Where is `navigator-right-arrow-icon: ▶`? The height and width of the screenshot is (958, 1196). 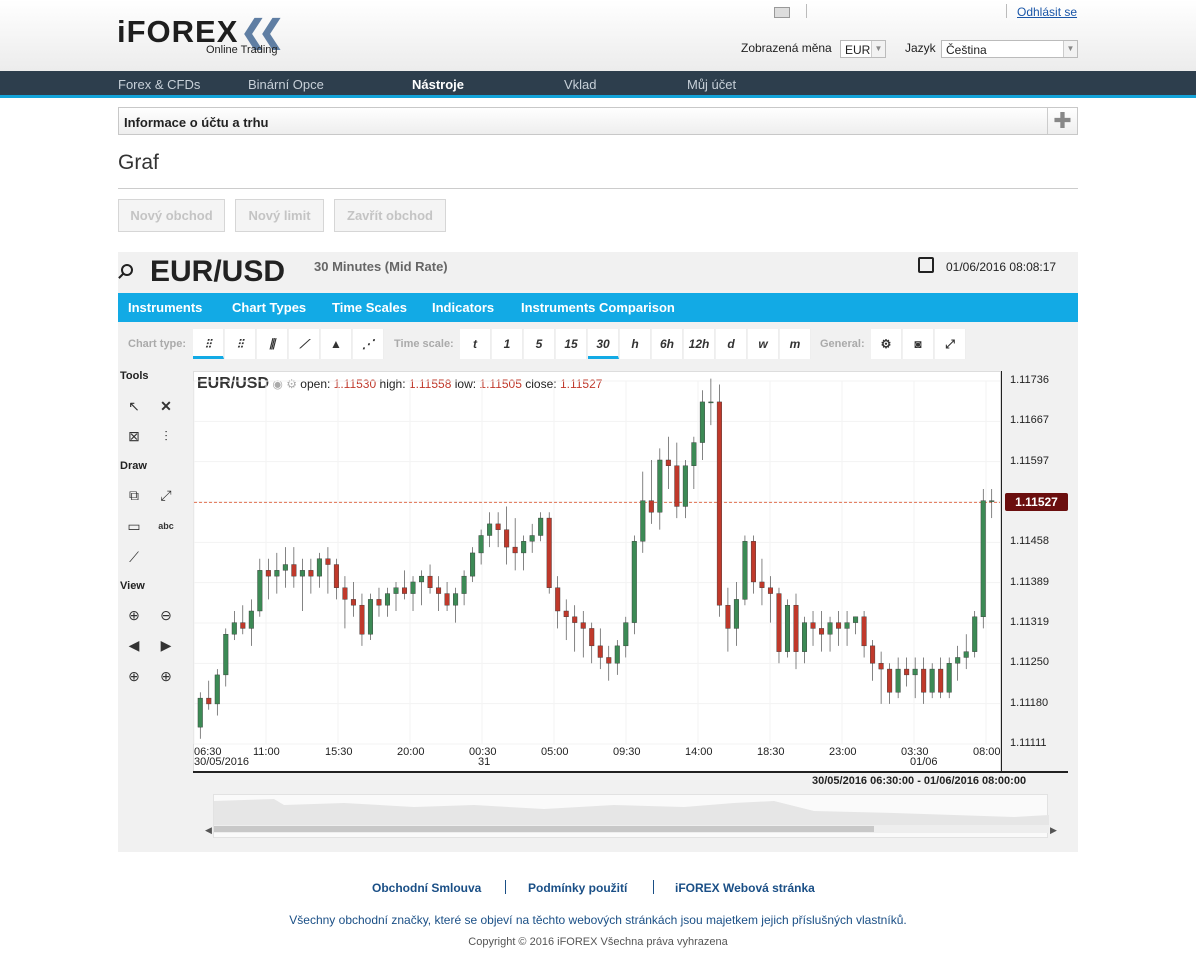 navigator-right-arrow-icon: ▶ is located at coordinates (1053, 830).